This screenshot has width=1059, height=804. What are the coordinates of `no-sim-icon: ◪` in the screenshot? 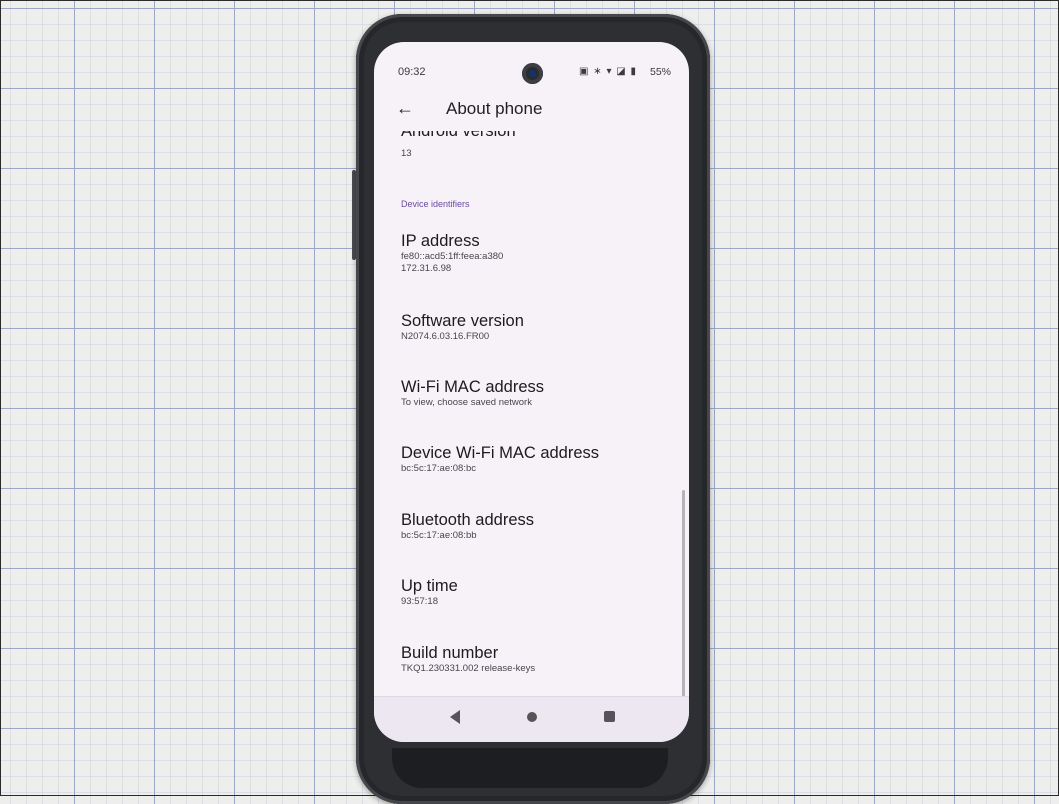 It's located at (621, 71).